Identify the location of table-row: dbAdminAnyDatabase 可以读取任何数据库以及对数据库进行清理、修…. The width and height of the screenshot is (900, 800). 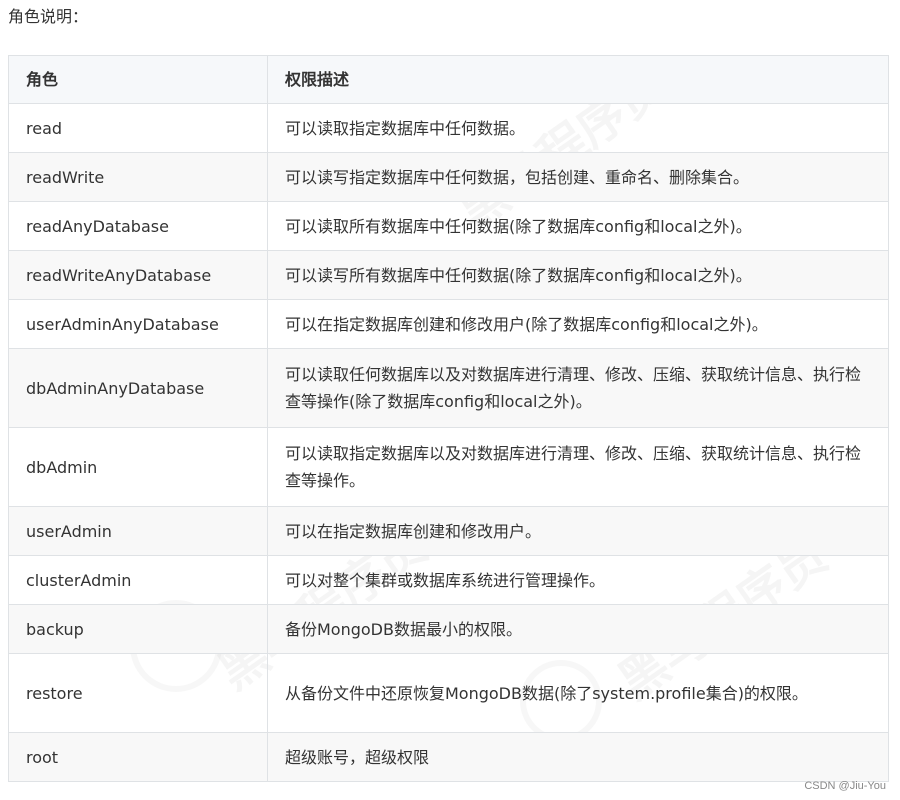
(448, 388).